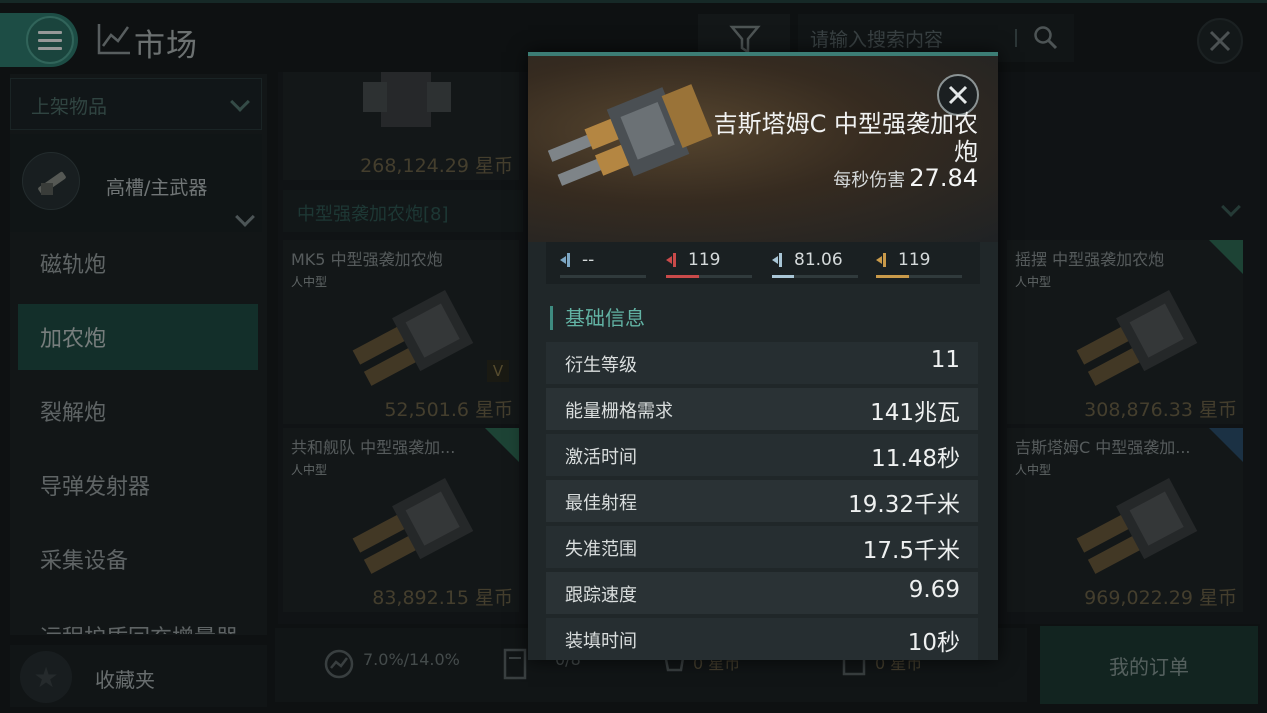  Describe the element at coordinates (565, 260) in the screenshot. I see `em-damage-icon` at that location.